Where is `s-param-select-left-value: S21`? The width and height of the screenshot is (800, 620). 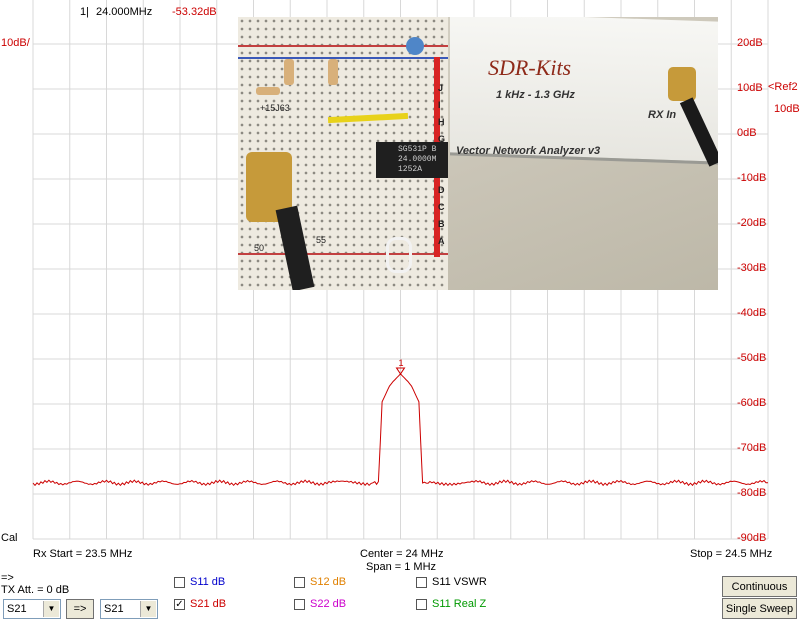 s-param-select-left-value: S21 is located at coordinates (17, 609).